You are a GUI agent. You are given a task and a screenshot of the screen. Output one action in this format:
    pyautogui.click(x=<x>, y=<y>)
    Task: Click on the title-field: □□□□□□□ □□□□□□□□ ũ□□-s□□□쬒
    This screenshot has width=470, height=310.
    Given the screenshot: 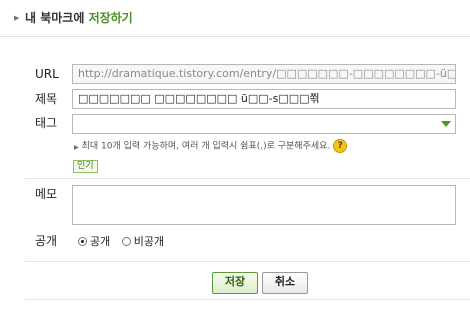 What is the action you would take?
    pyautogui.click(x=264, y=99)
    